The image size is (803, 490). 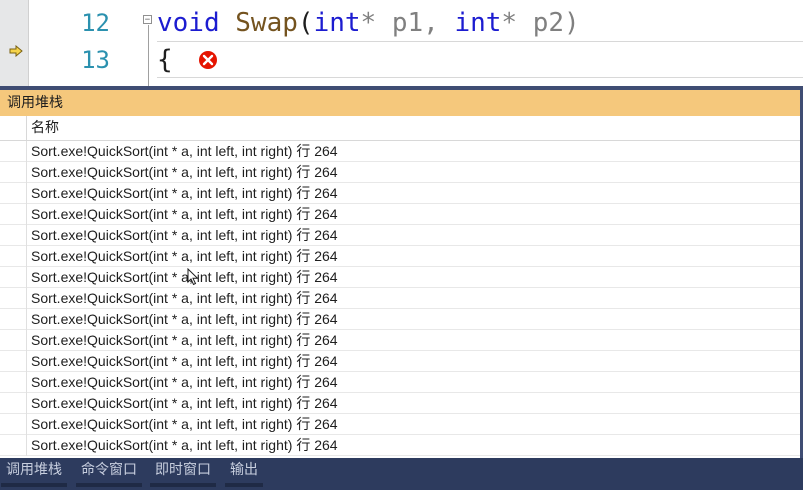 What do you see at coordinates (95, 60) in the screenshot?
I see `line-number: 13` at bounding box center [95, 60].